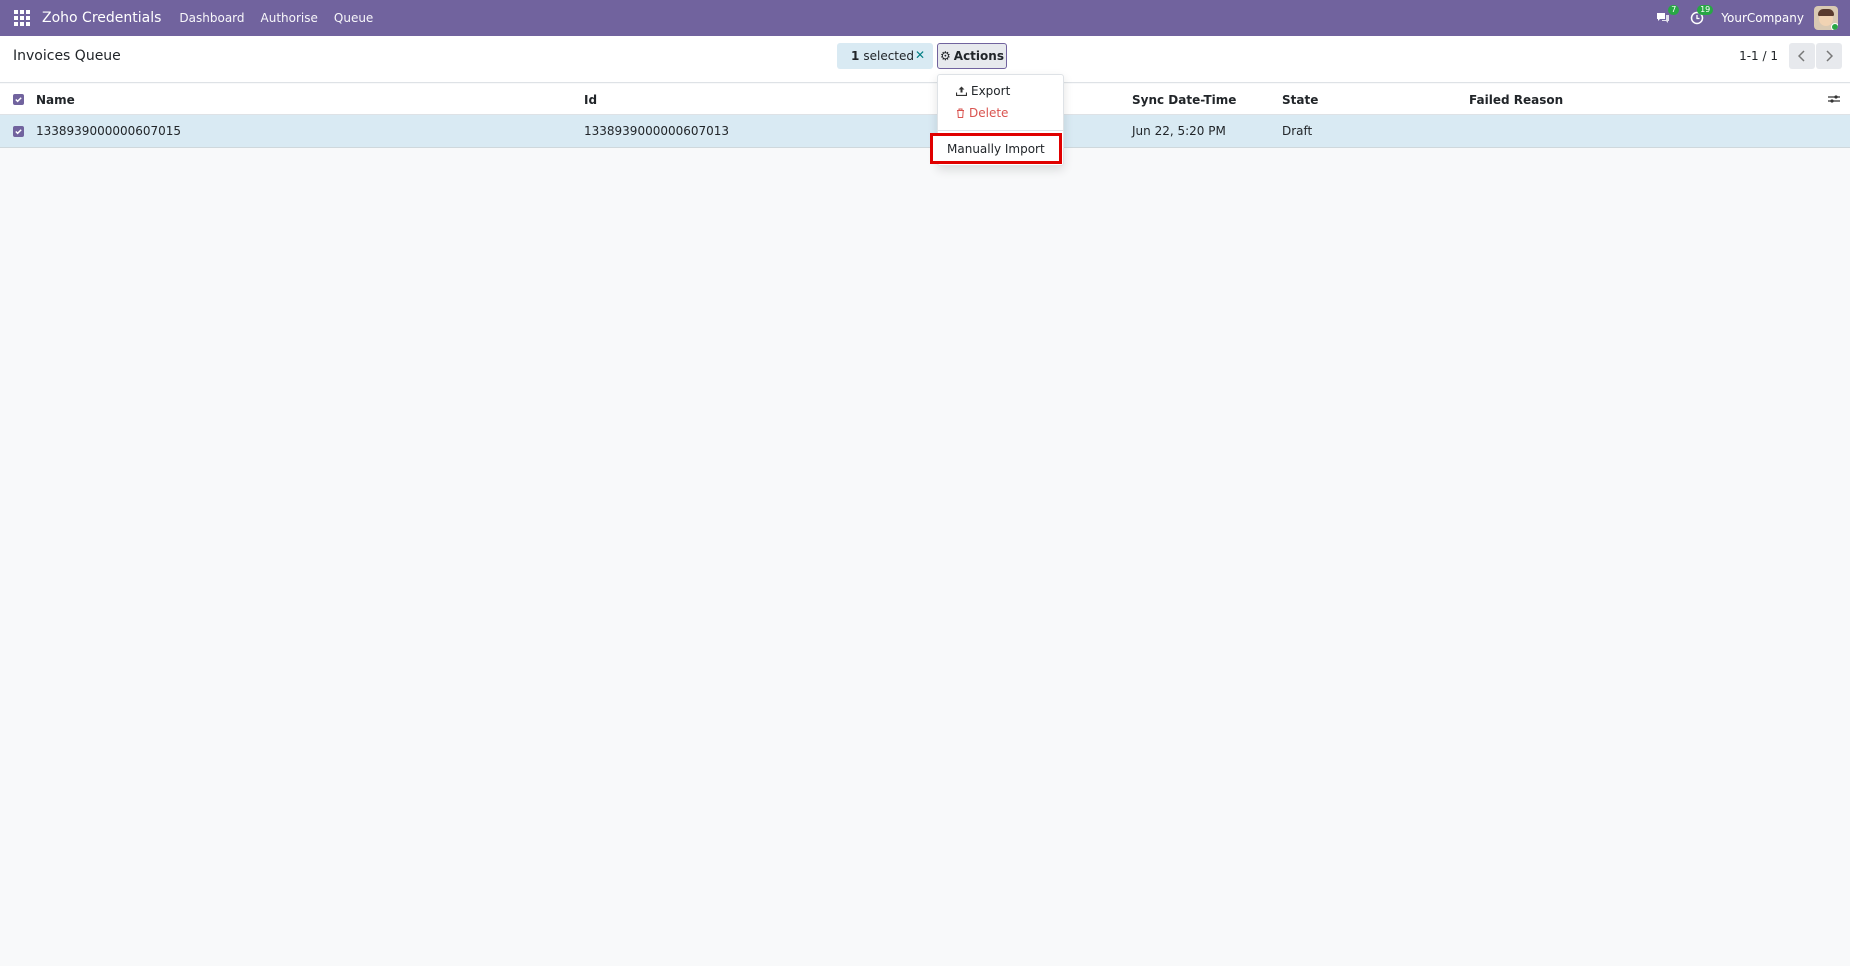  Describe the element at coordinates (289, 18) in the screenshot. I see `menu-item-authorise: Authorise` at that location.